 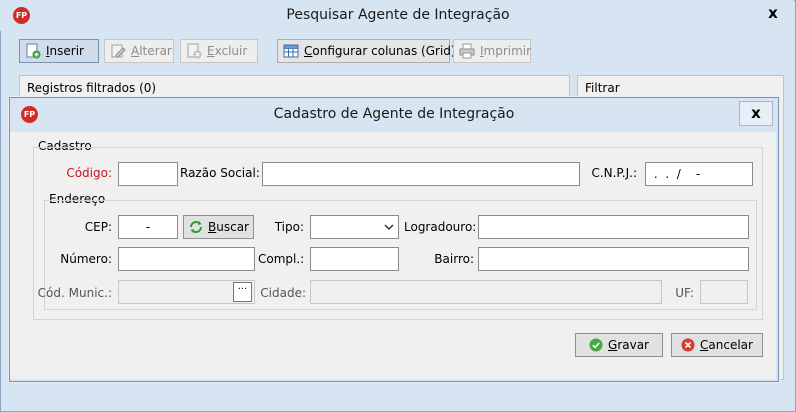 I want to click on gravar-button: Gravar, so click(x=619, y=345).